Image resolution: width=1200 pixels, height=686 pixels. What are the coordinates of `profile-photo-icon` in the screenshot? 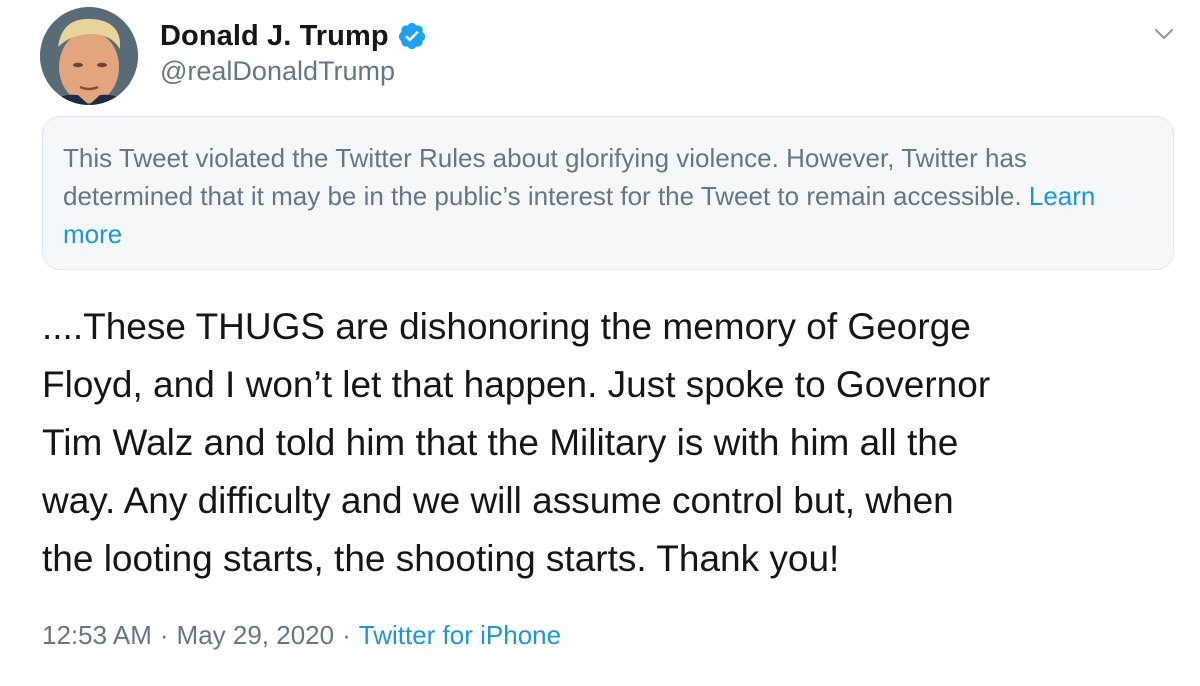 It's located at (89, 56).